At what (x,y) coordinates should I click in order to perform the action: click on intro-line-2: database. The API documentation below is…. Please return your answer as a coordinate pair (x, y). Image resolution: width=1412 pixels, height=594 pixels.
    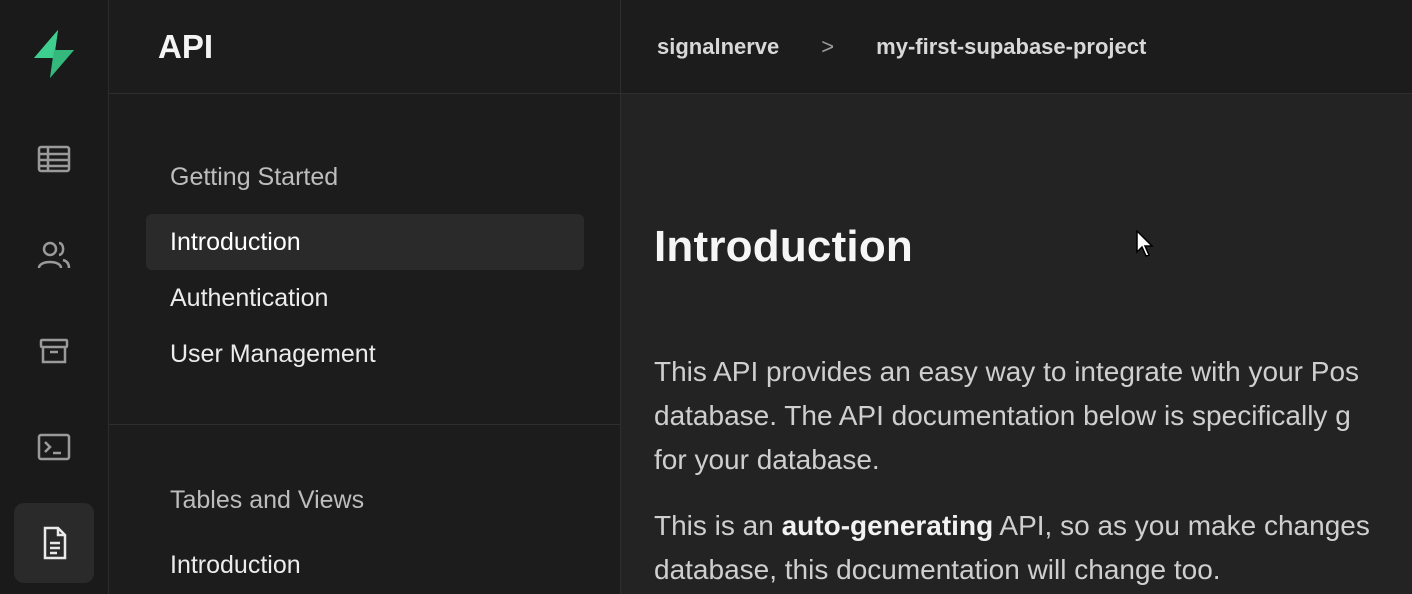
    Looking at the image, I should click on (1002, 415).